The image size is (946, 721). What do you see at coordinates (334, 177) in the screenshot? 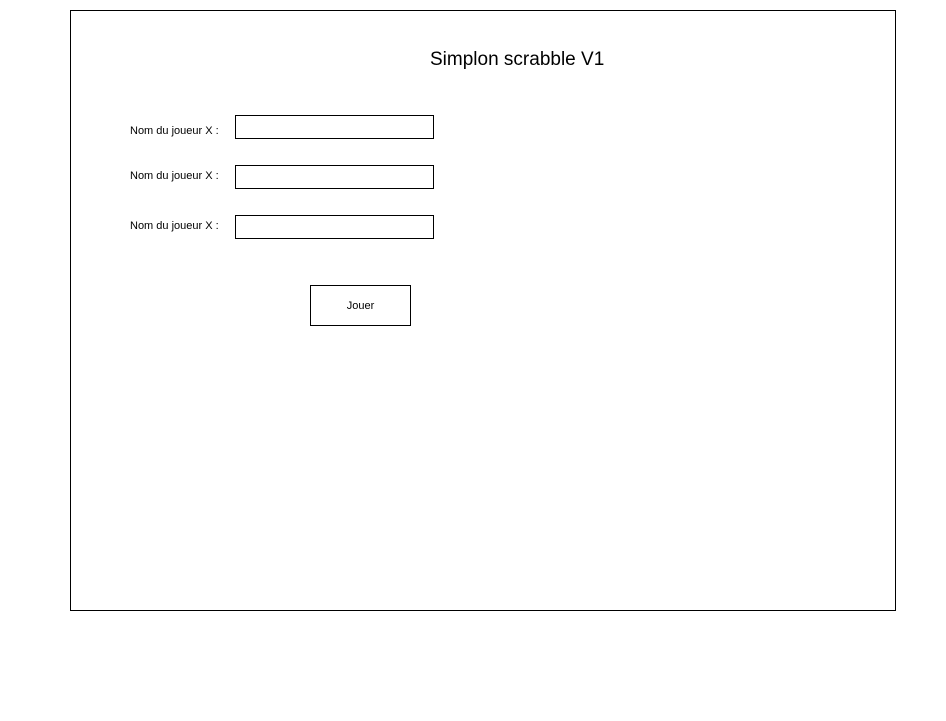
I see `player-2-name-input` at bounding box center [334, 177].